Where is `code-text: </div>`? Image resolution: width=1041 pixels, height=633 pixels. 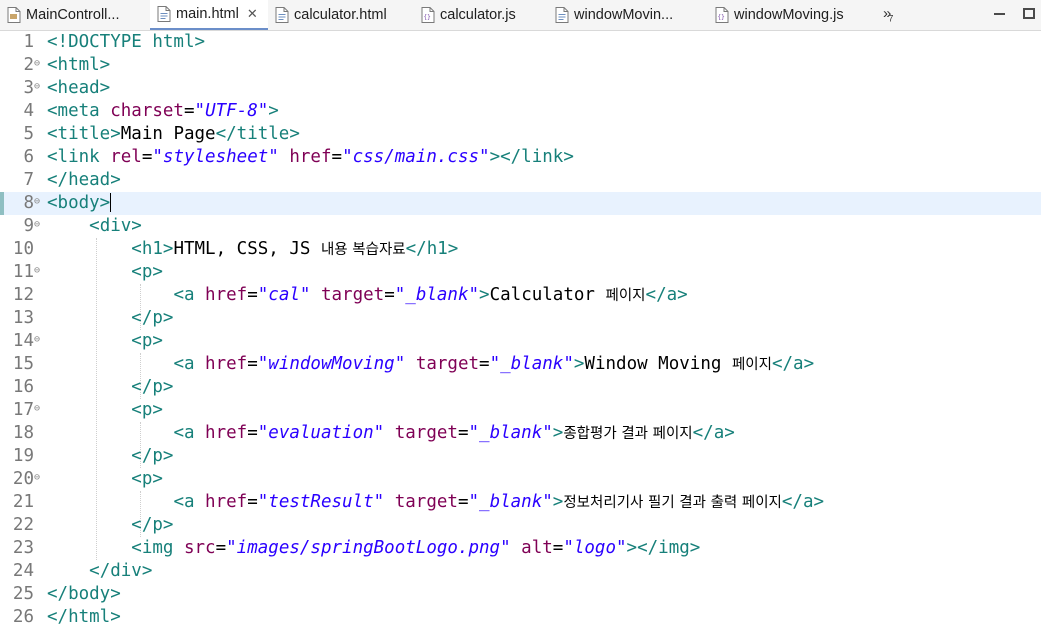 code-text: </div> is located at coordinates (99, 571).